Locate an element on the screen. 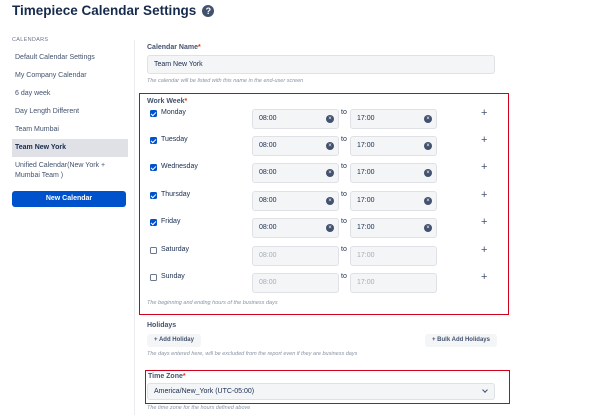 The image size is (590, 415). day-name: Tuesday is located at coordinates (174, 139).